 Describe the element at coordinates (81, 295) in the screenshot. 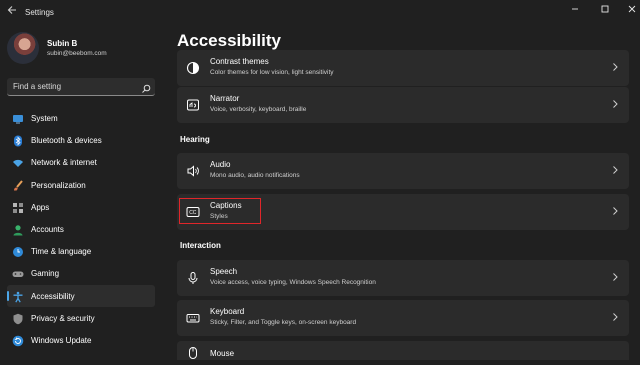

I see `sidebar-item-accessibility: Accessibility` at that location.